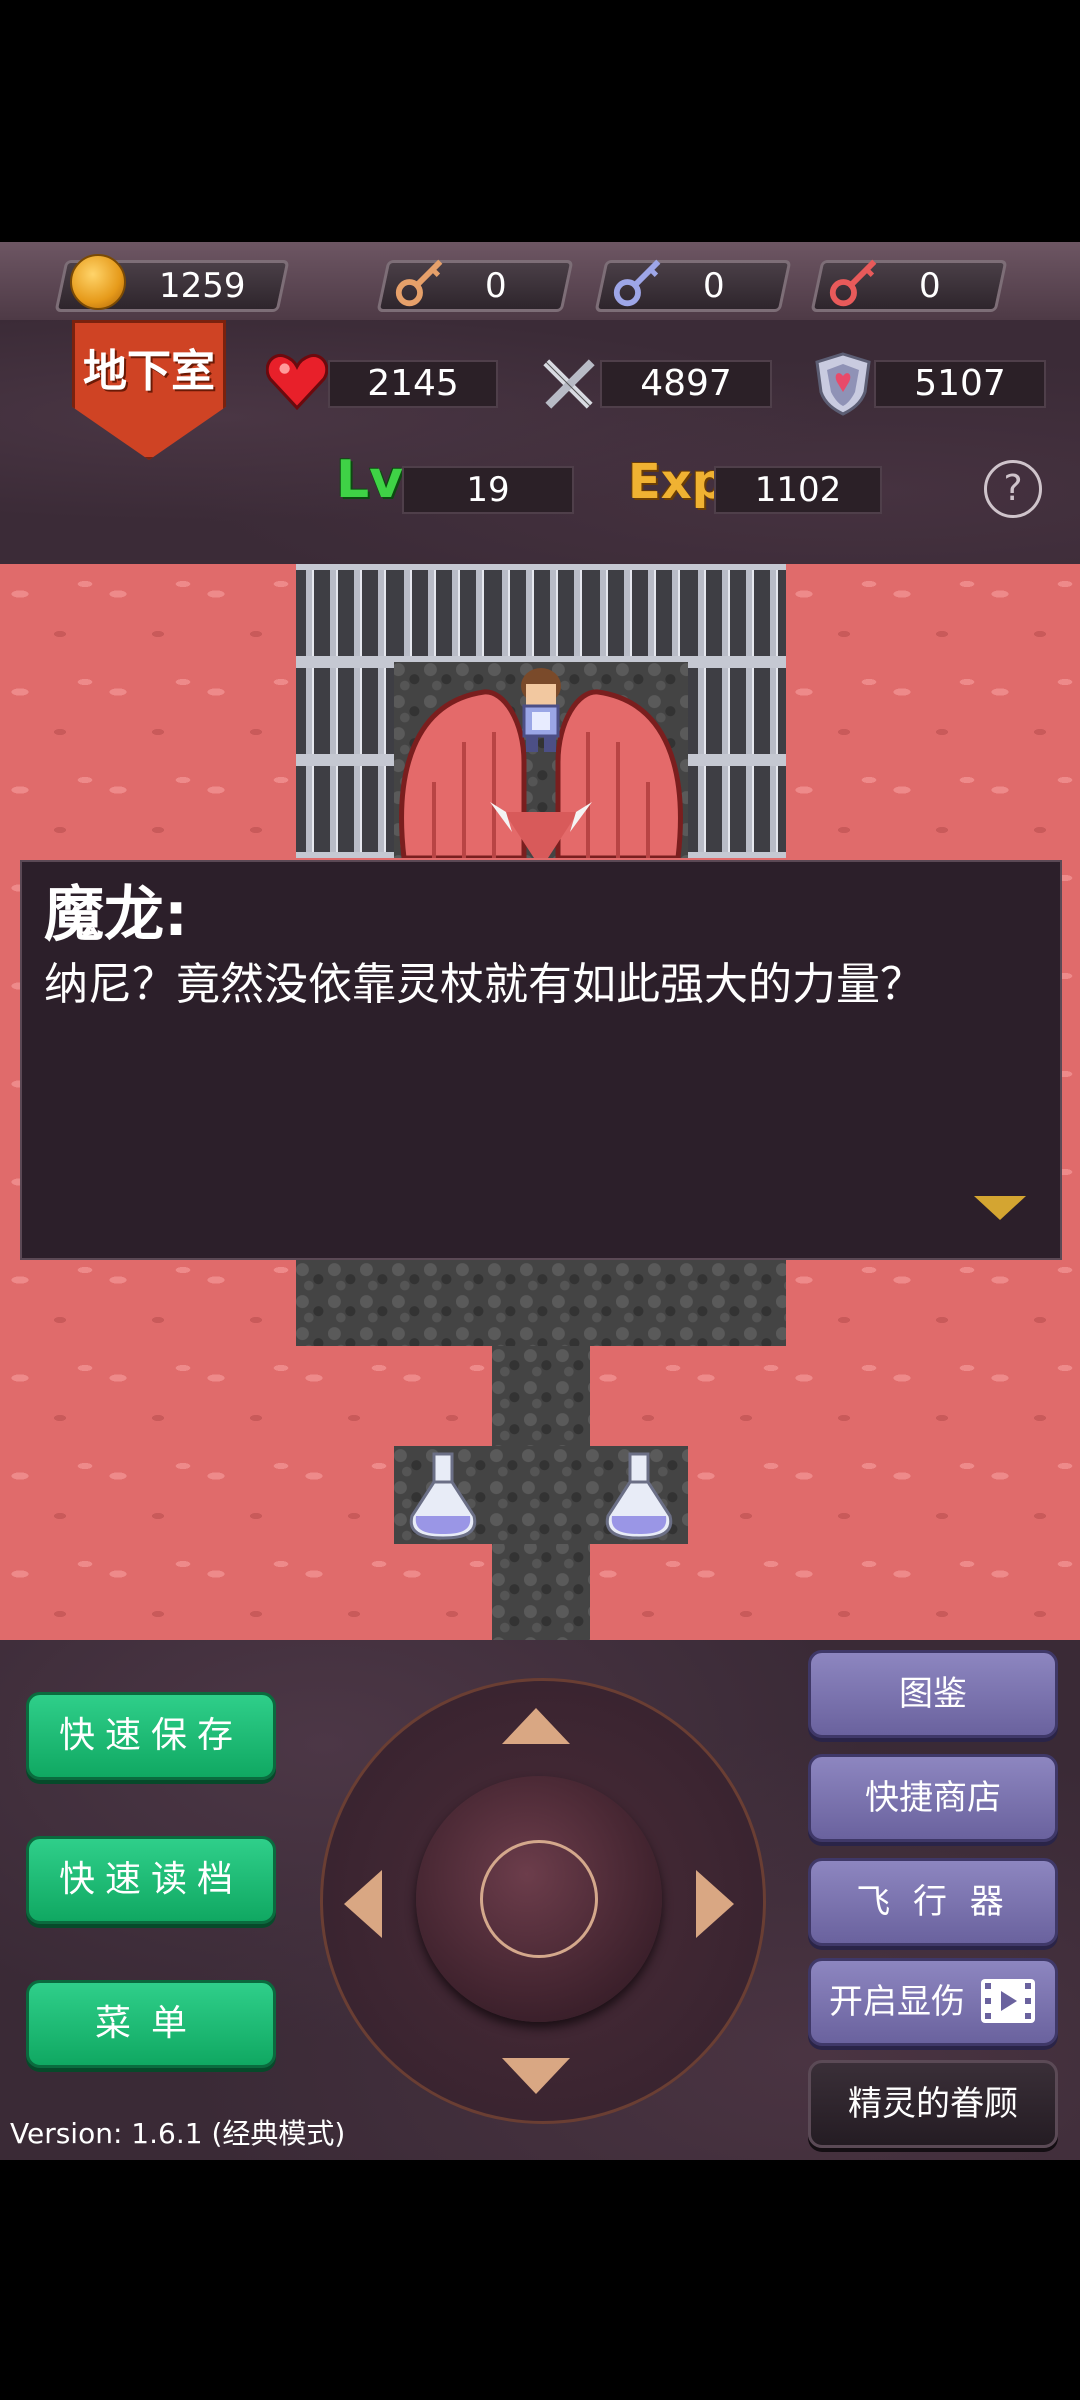  I want to click on attack-value: 4897, so click(686, 383).